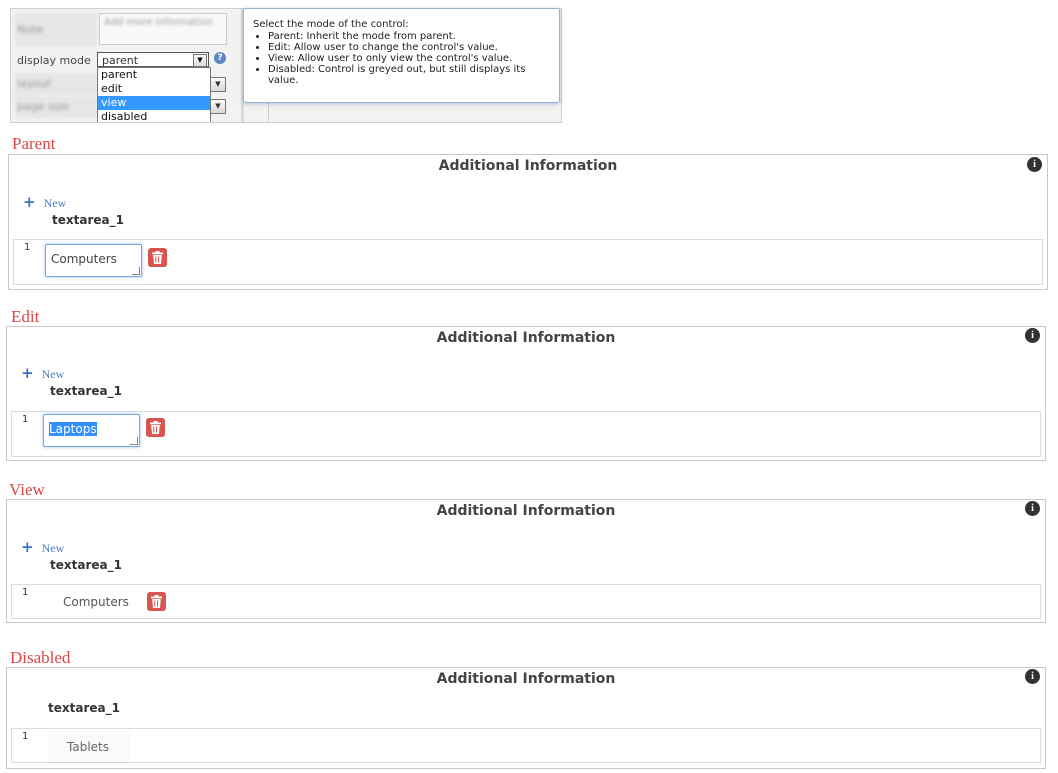 This screenshot has width=1058, height=773. Describe the element at coordinates (154, 116) in the screenshot. I see `option-disabled: disabled` at that location.